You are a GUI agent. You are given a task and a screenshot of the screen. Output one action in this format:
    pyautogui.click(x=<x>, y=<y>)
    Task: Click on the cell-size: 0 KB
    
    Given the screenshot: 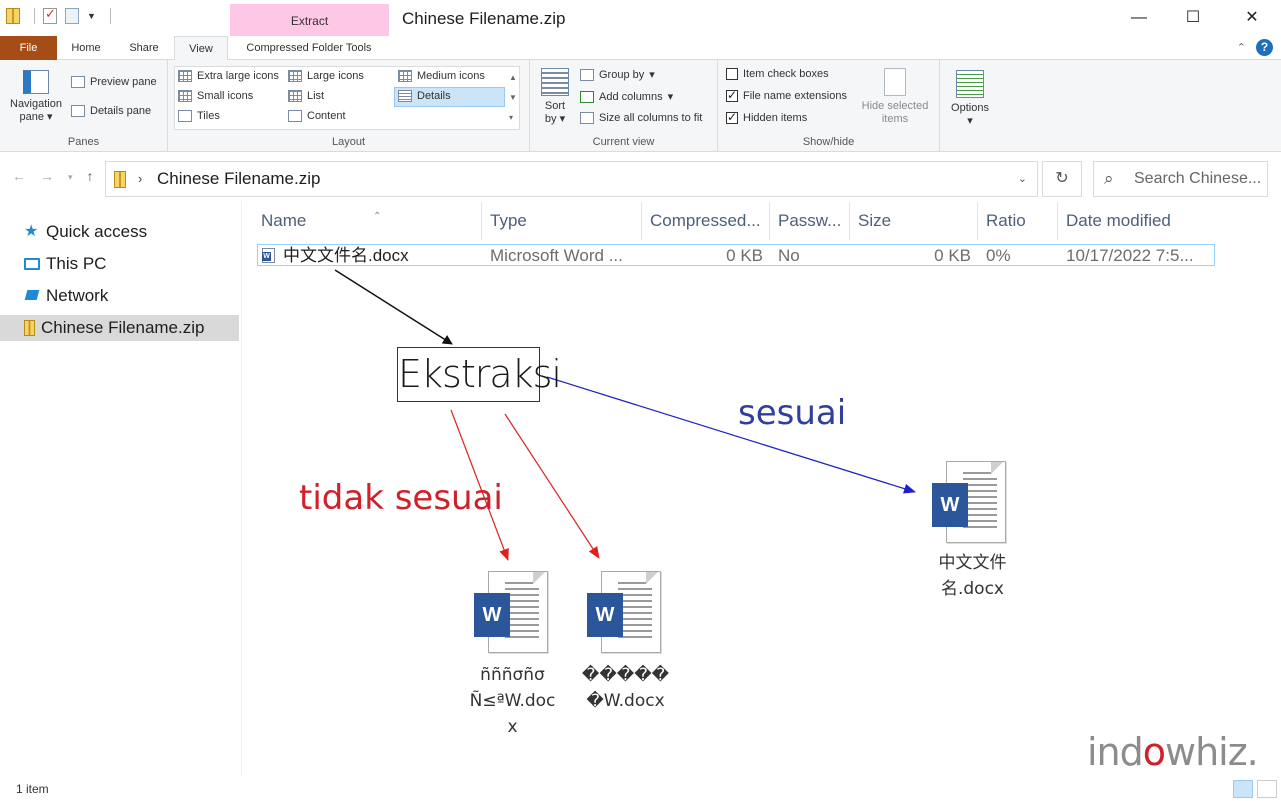 What is the action you would take?
    pyautogui.click(x=952, y=255)
    